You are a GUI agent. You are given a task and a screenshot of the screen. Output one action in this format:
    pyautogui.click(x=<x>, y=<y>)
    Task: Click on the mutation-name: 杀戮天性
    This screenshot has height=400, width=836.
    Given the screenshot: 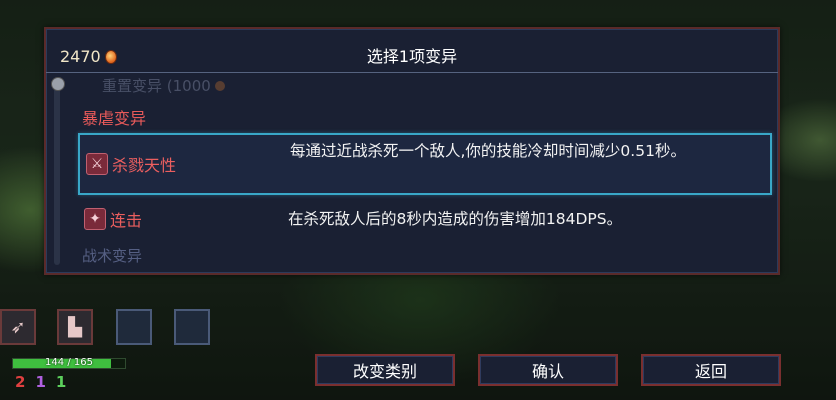 What is the action you would take?
    pyautogui.click(x=144, y=165)
    